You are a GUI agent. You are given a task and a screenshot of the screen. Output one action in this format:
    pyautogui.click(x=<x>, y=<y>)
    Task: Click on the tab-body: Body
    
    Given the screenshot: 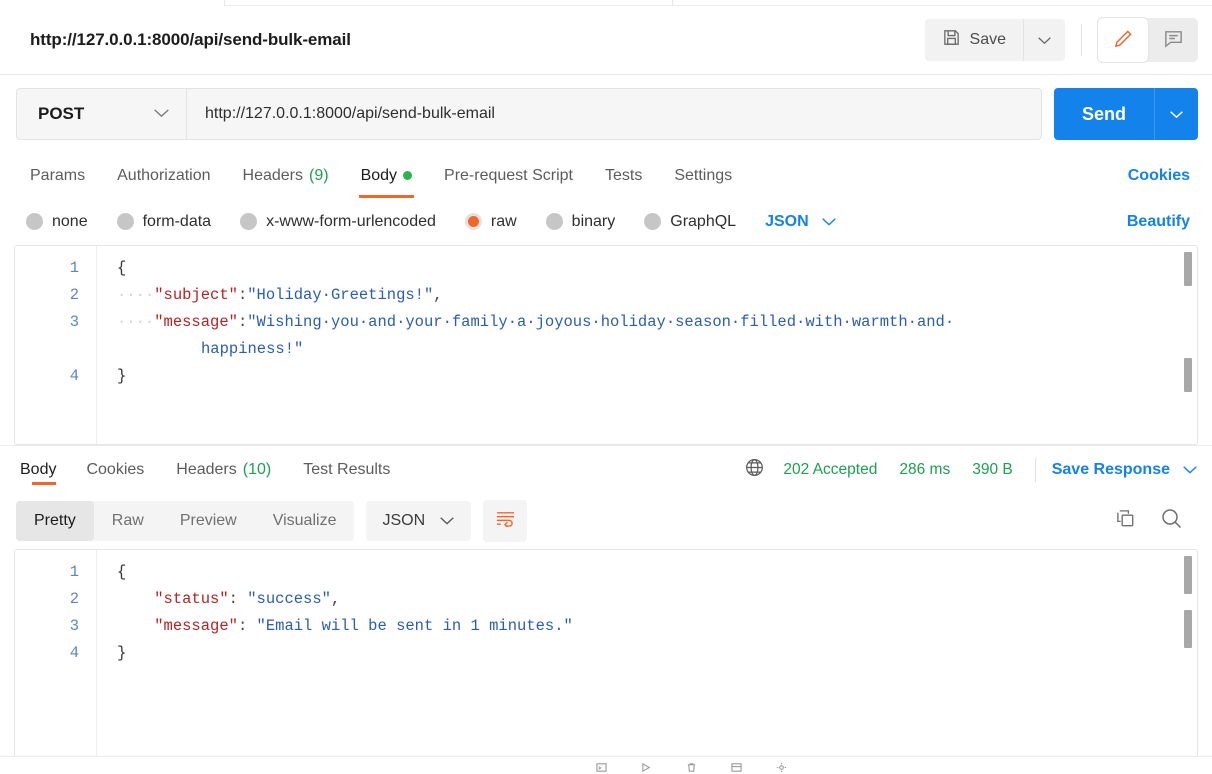 What is the action you would take?
    pyautogui.click(x=386, y=175)
    